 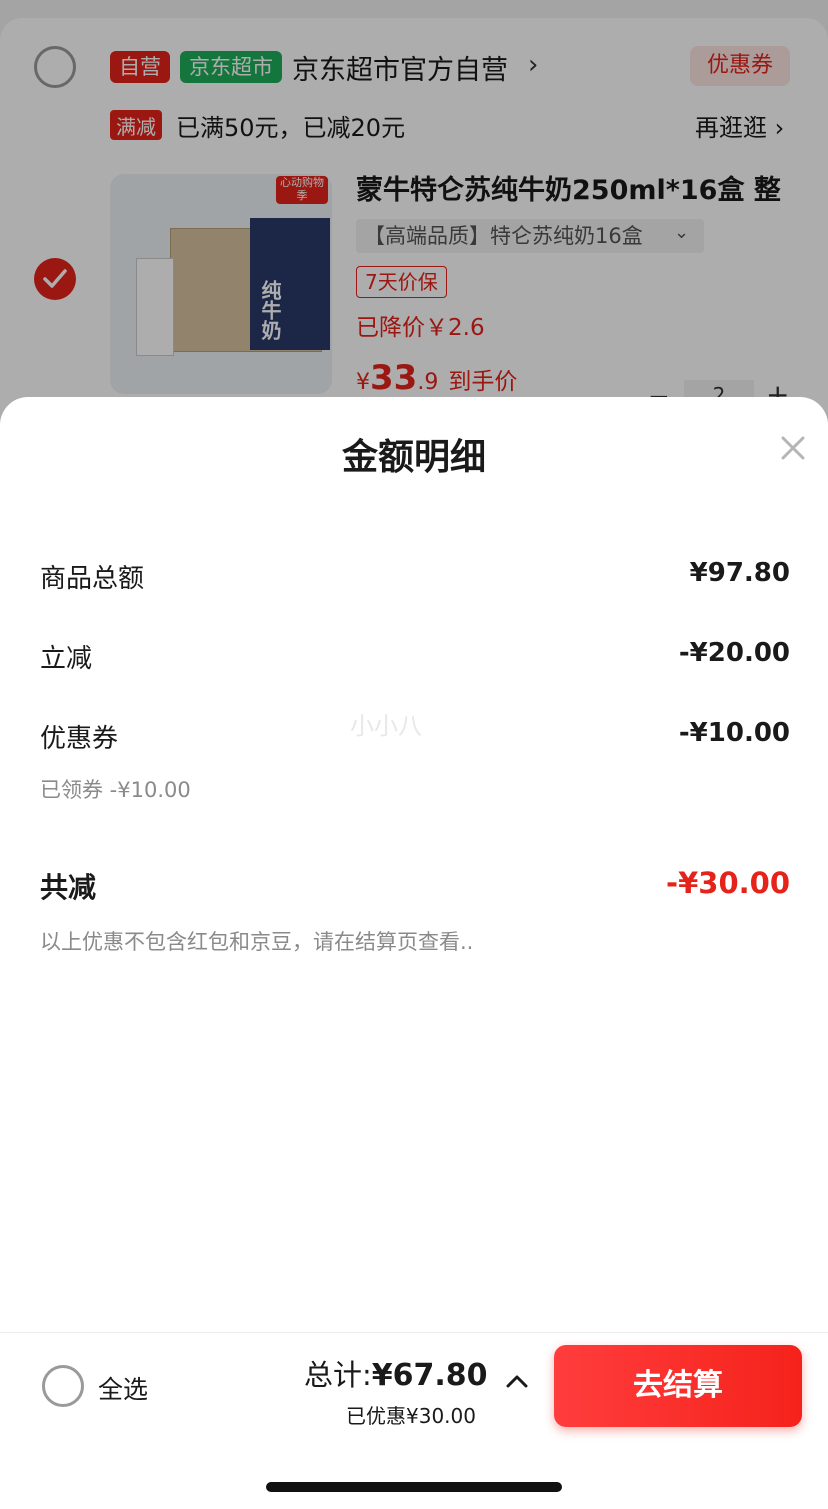 I want to click on coupon-value: -¥10.00, so click(x=734, y=733).